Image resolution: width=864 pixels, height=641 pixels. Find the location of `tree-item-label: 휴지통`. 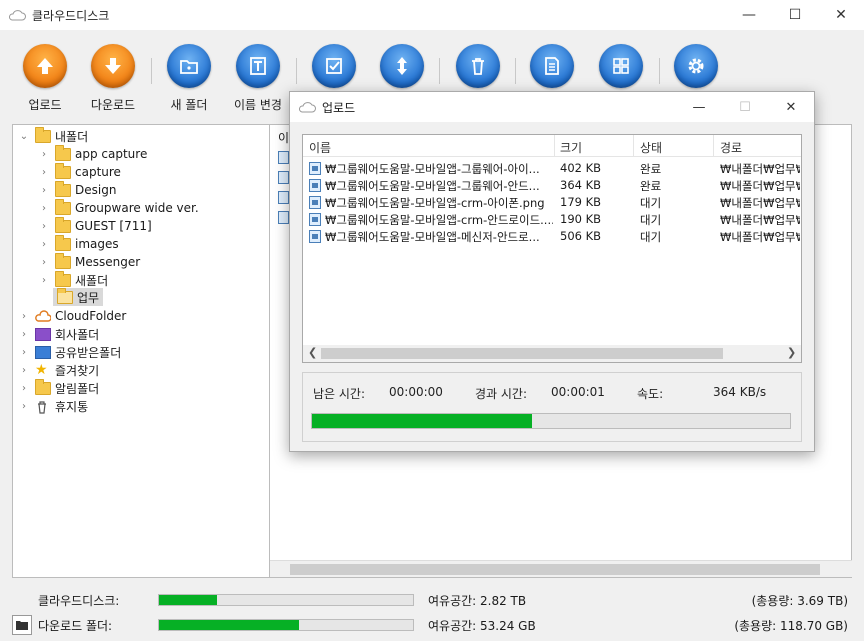

tree-item-label: 휴지통 is located at coordinates (72, 406).